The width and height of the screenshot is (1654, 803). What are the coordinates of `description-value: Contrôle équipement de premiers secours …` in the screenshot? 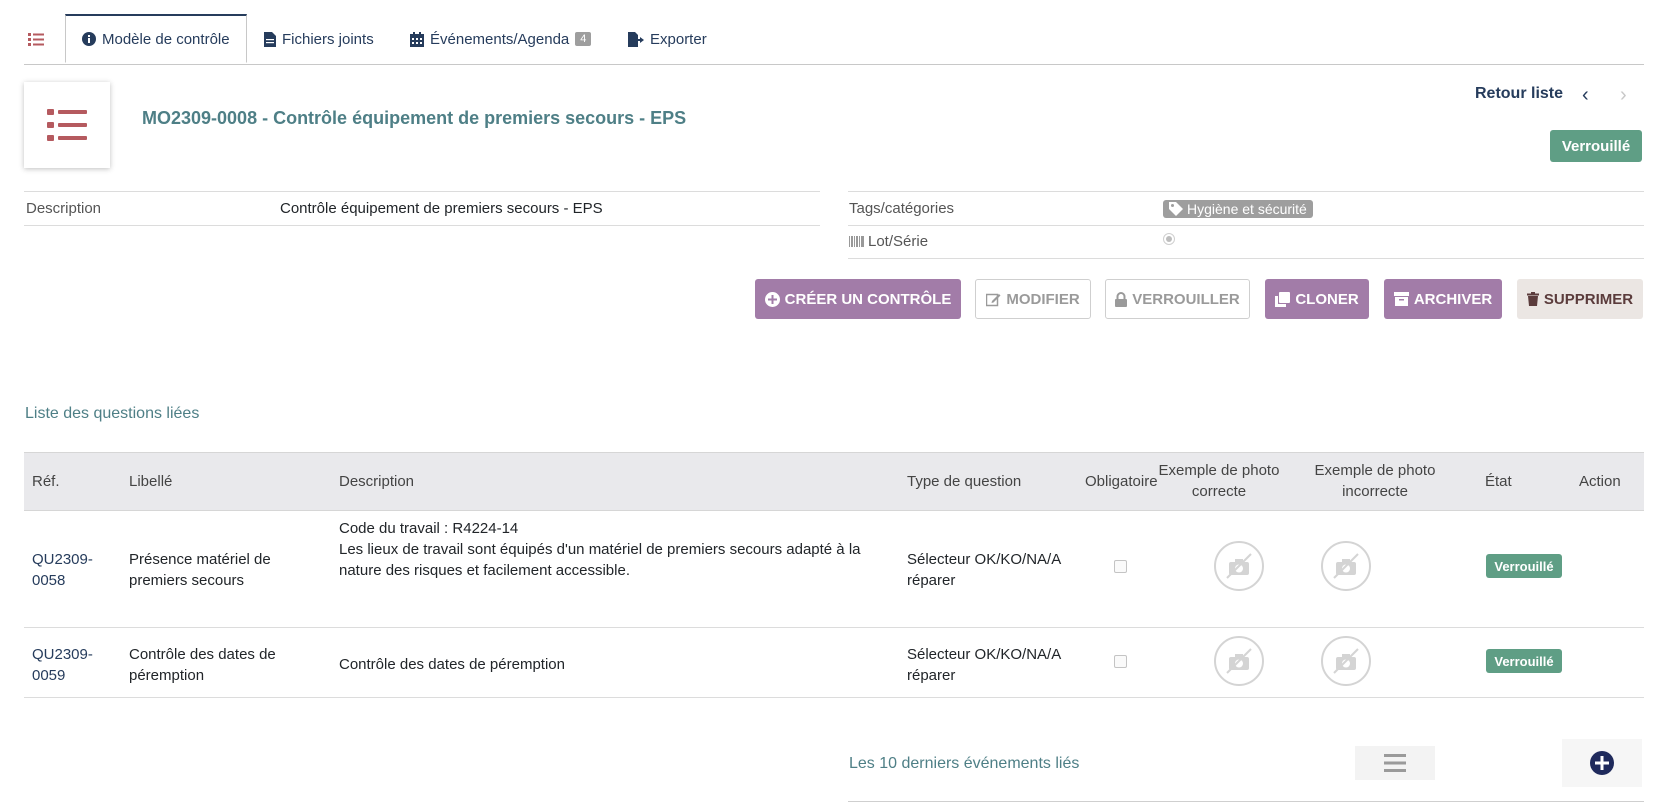 It's located at (441, 208).